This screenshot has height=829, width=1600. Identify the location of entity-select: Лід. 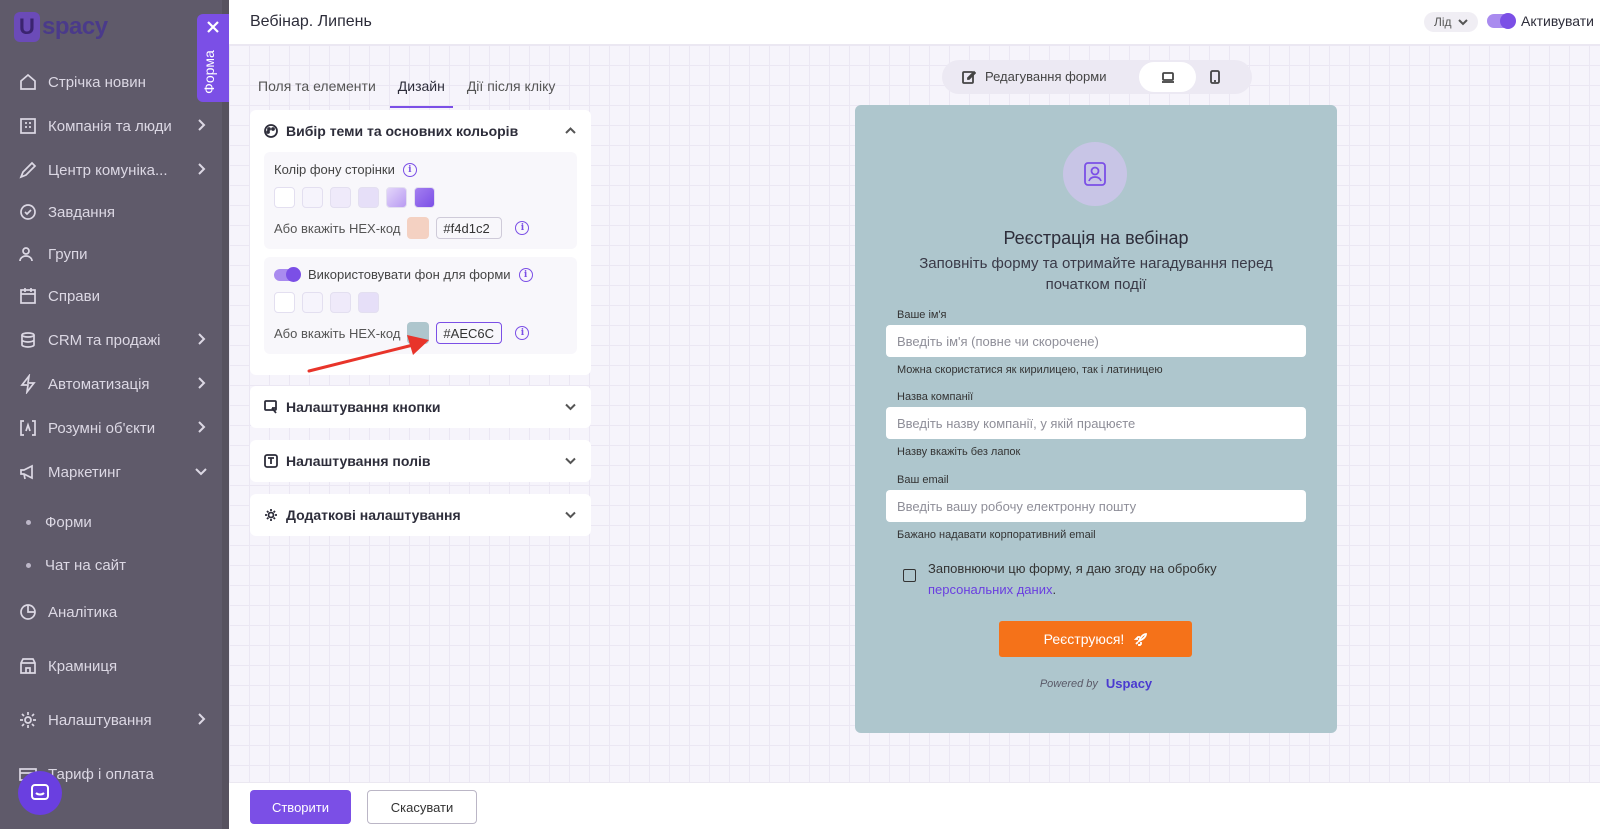
(1451, 22).